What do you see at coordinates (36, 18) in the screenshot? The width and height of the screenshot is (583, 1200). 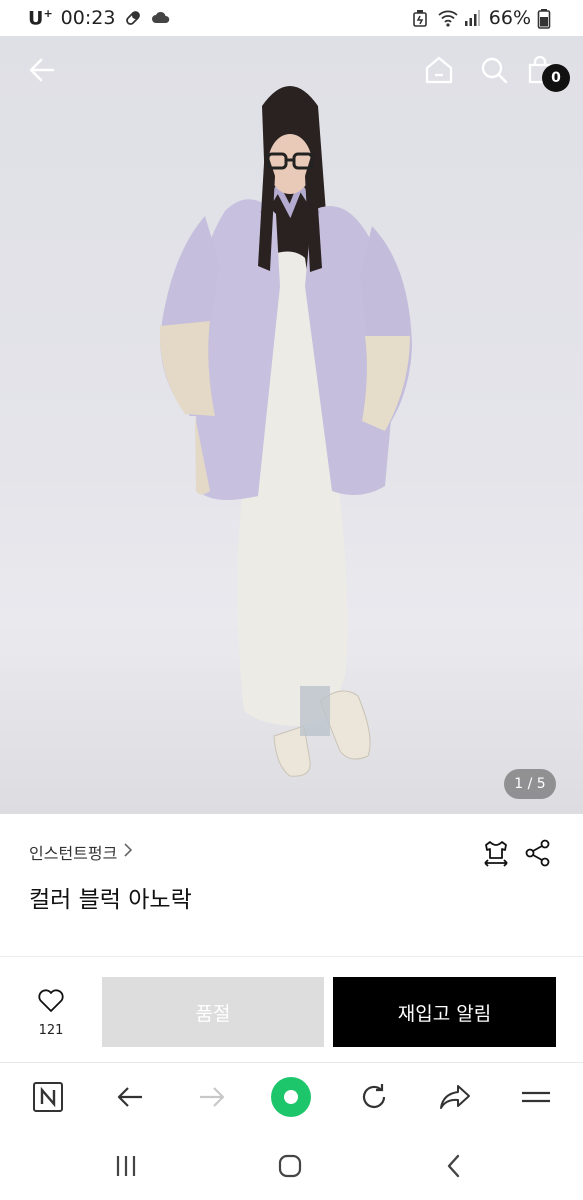 I see `carrier-name: U` at bounding box center [36, 18].